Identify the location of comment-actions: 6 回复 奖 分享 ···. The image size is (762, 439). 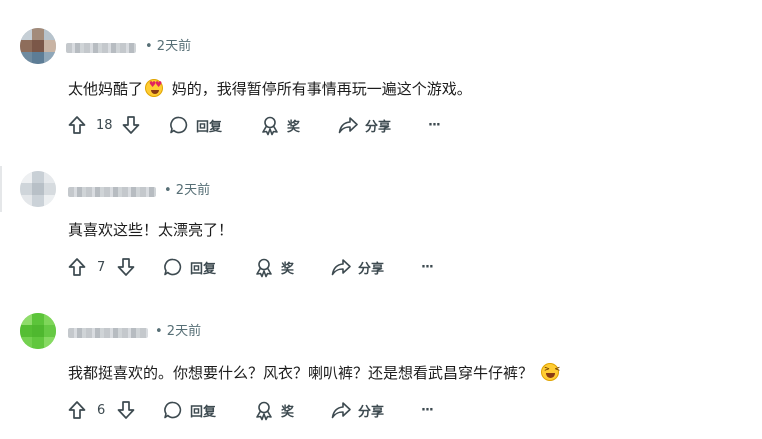
(381, 410).